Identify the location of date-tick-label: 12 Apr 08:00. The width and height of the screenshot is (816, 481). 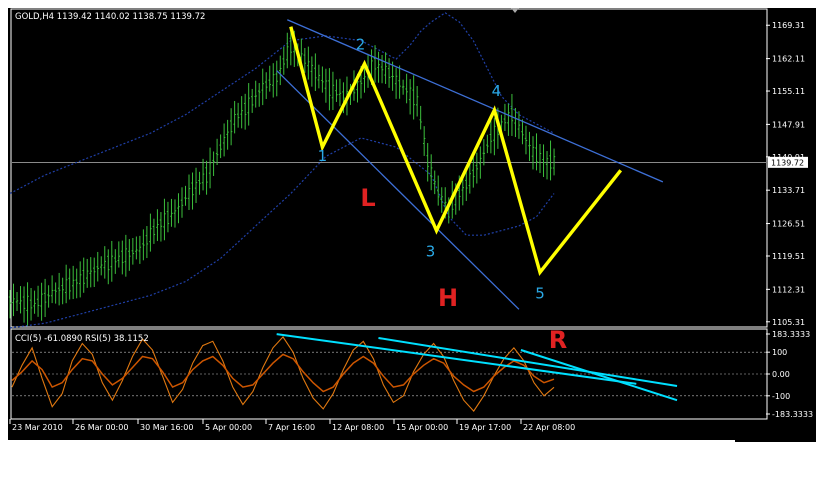
(358, 427).